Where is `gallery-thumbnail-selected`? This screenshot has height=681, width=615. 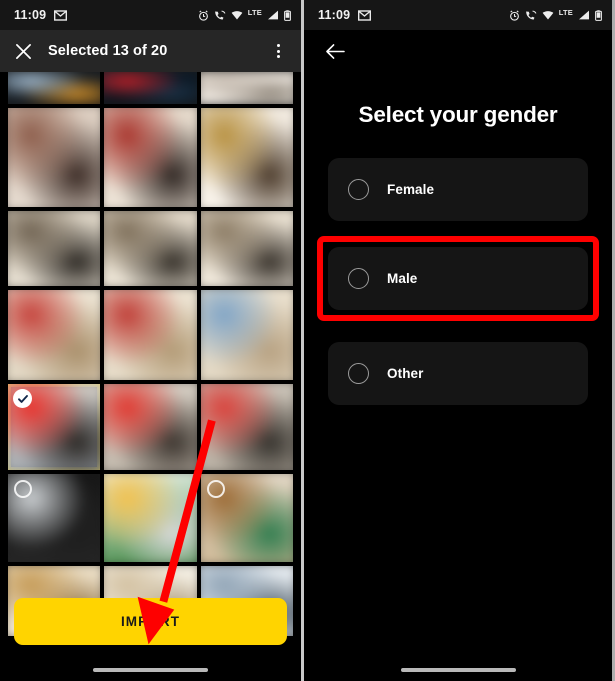
gallery-thumbnail-selected is located at coordinates (54, 427).